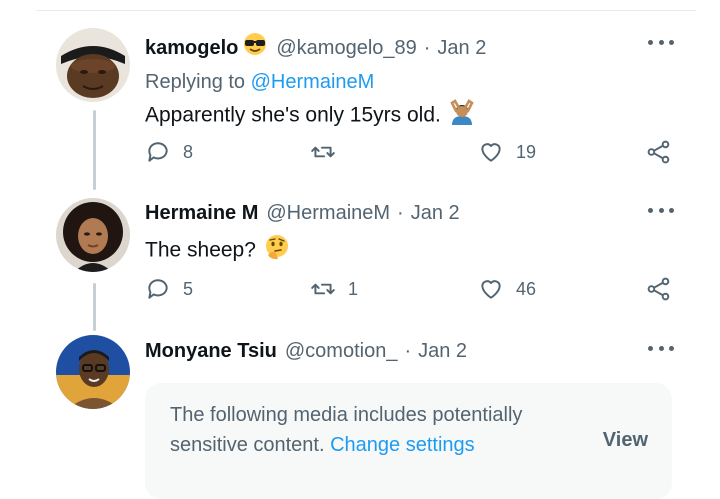 The width and height of the screenshot is (720, 499). What do you see at coordinates (402, 445) in the screenshot?
I see `change-settings-link: Change settings` at bounding box center [402, 445].